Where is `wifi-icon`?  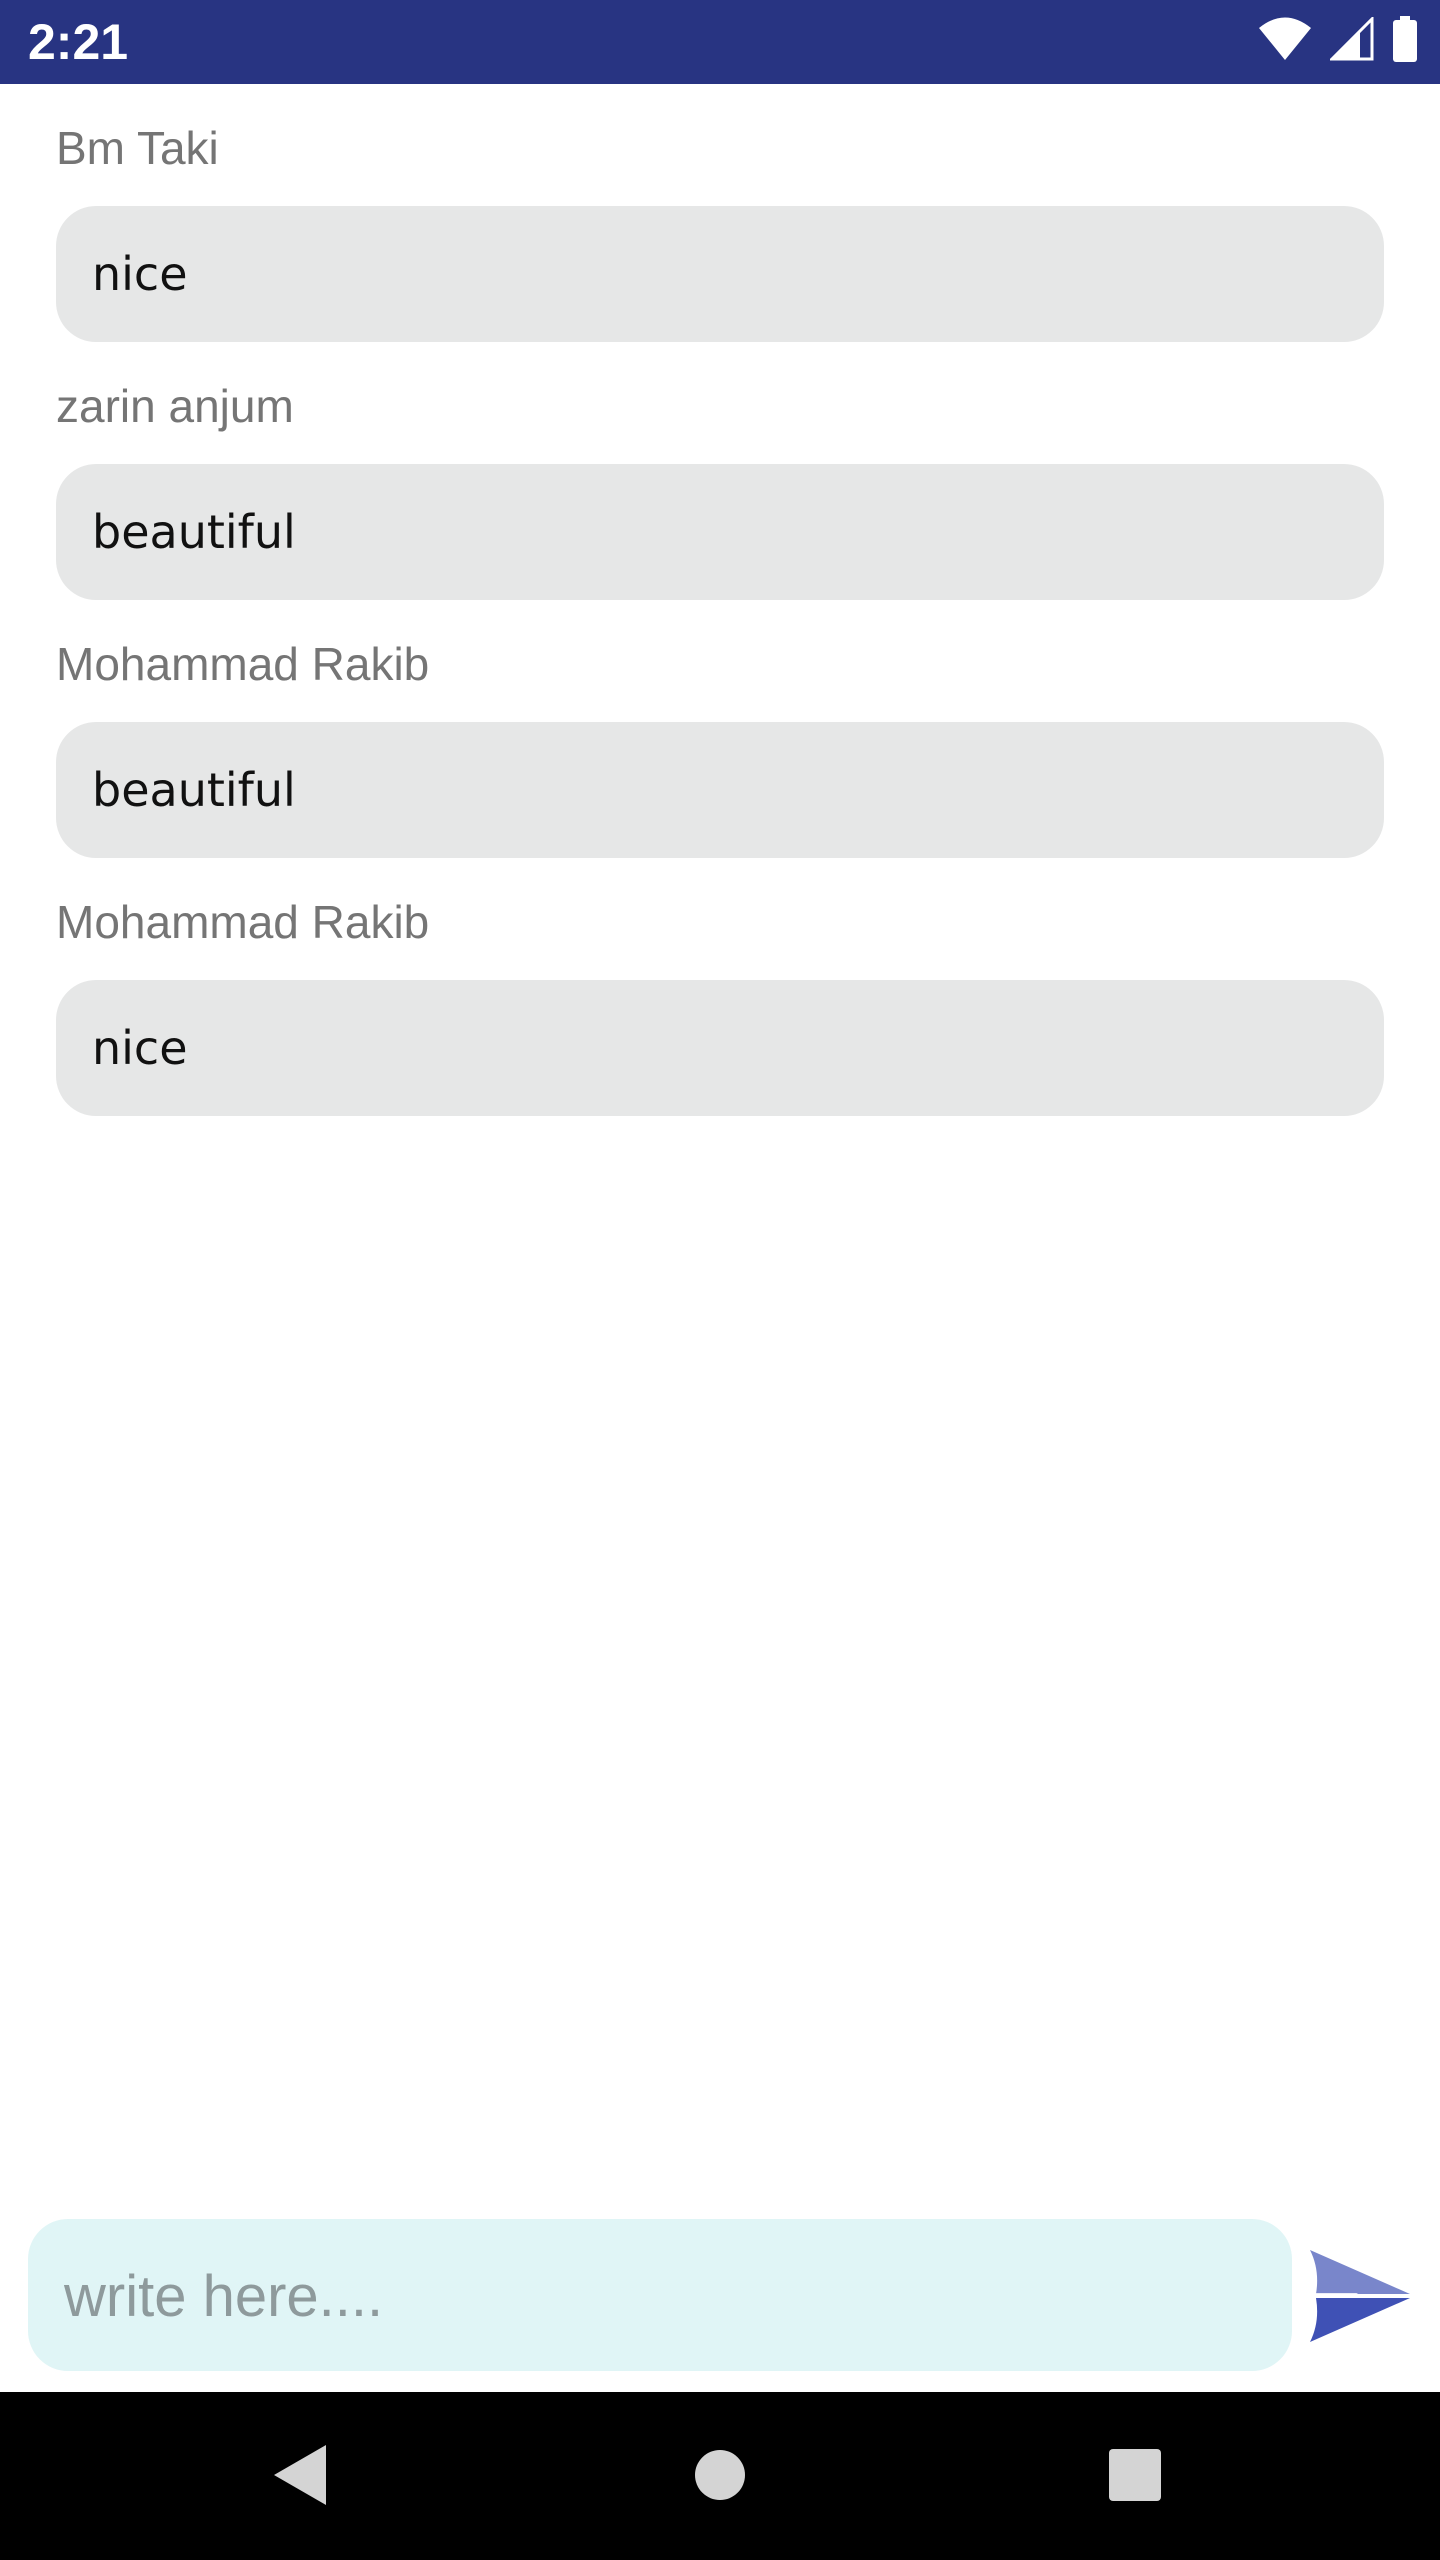 wifi-icon is located at coordinates (1285, 41).